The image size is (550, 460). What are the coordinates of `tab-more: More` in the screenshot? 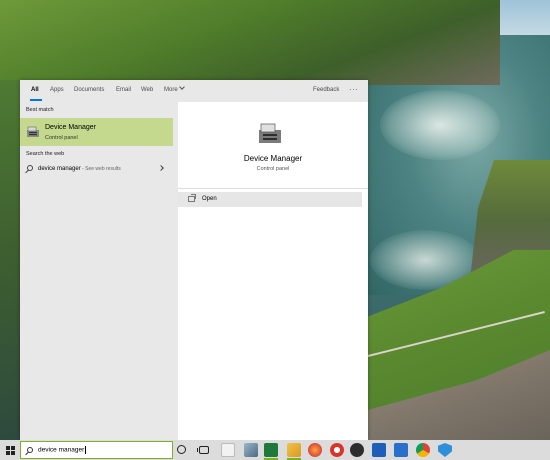 It's located at (174, 88).